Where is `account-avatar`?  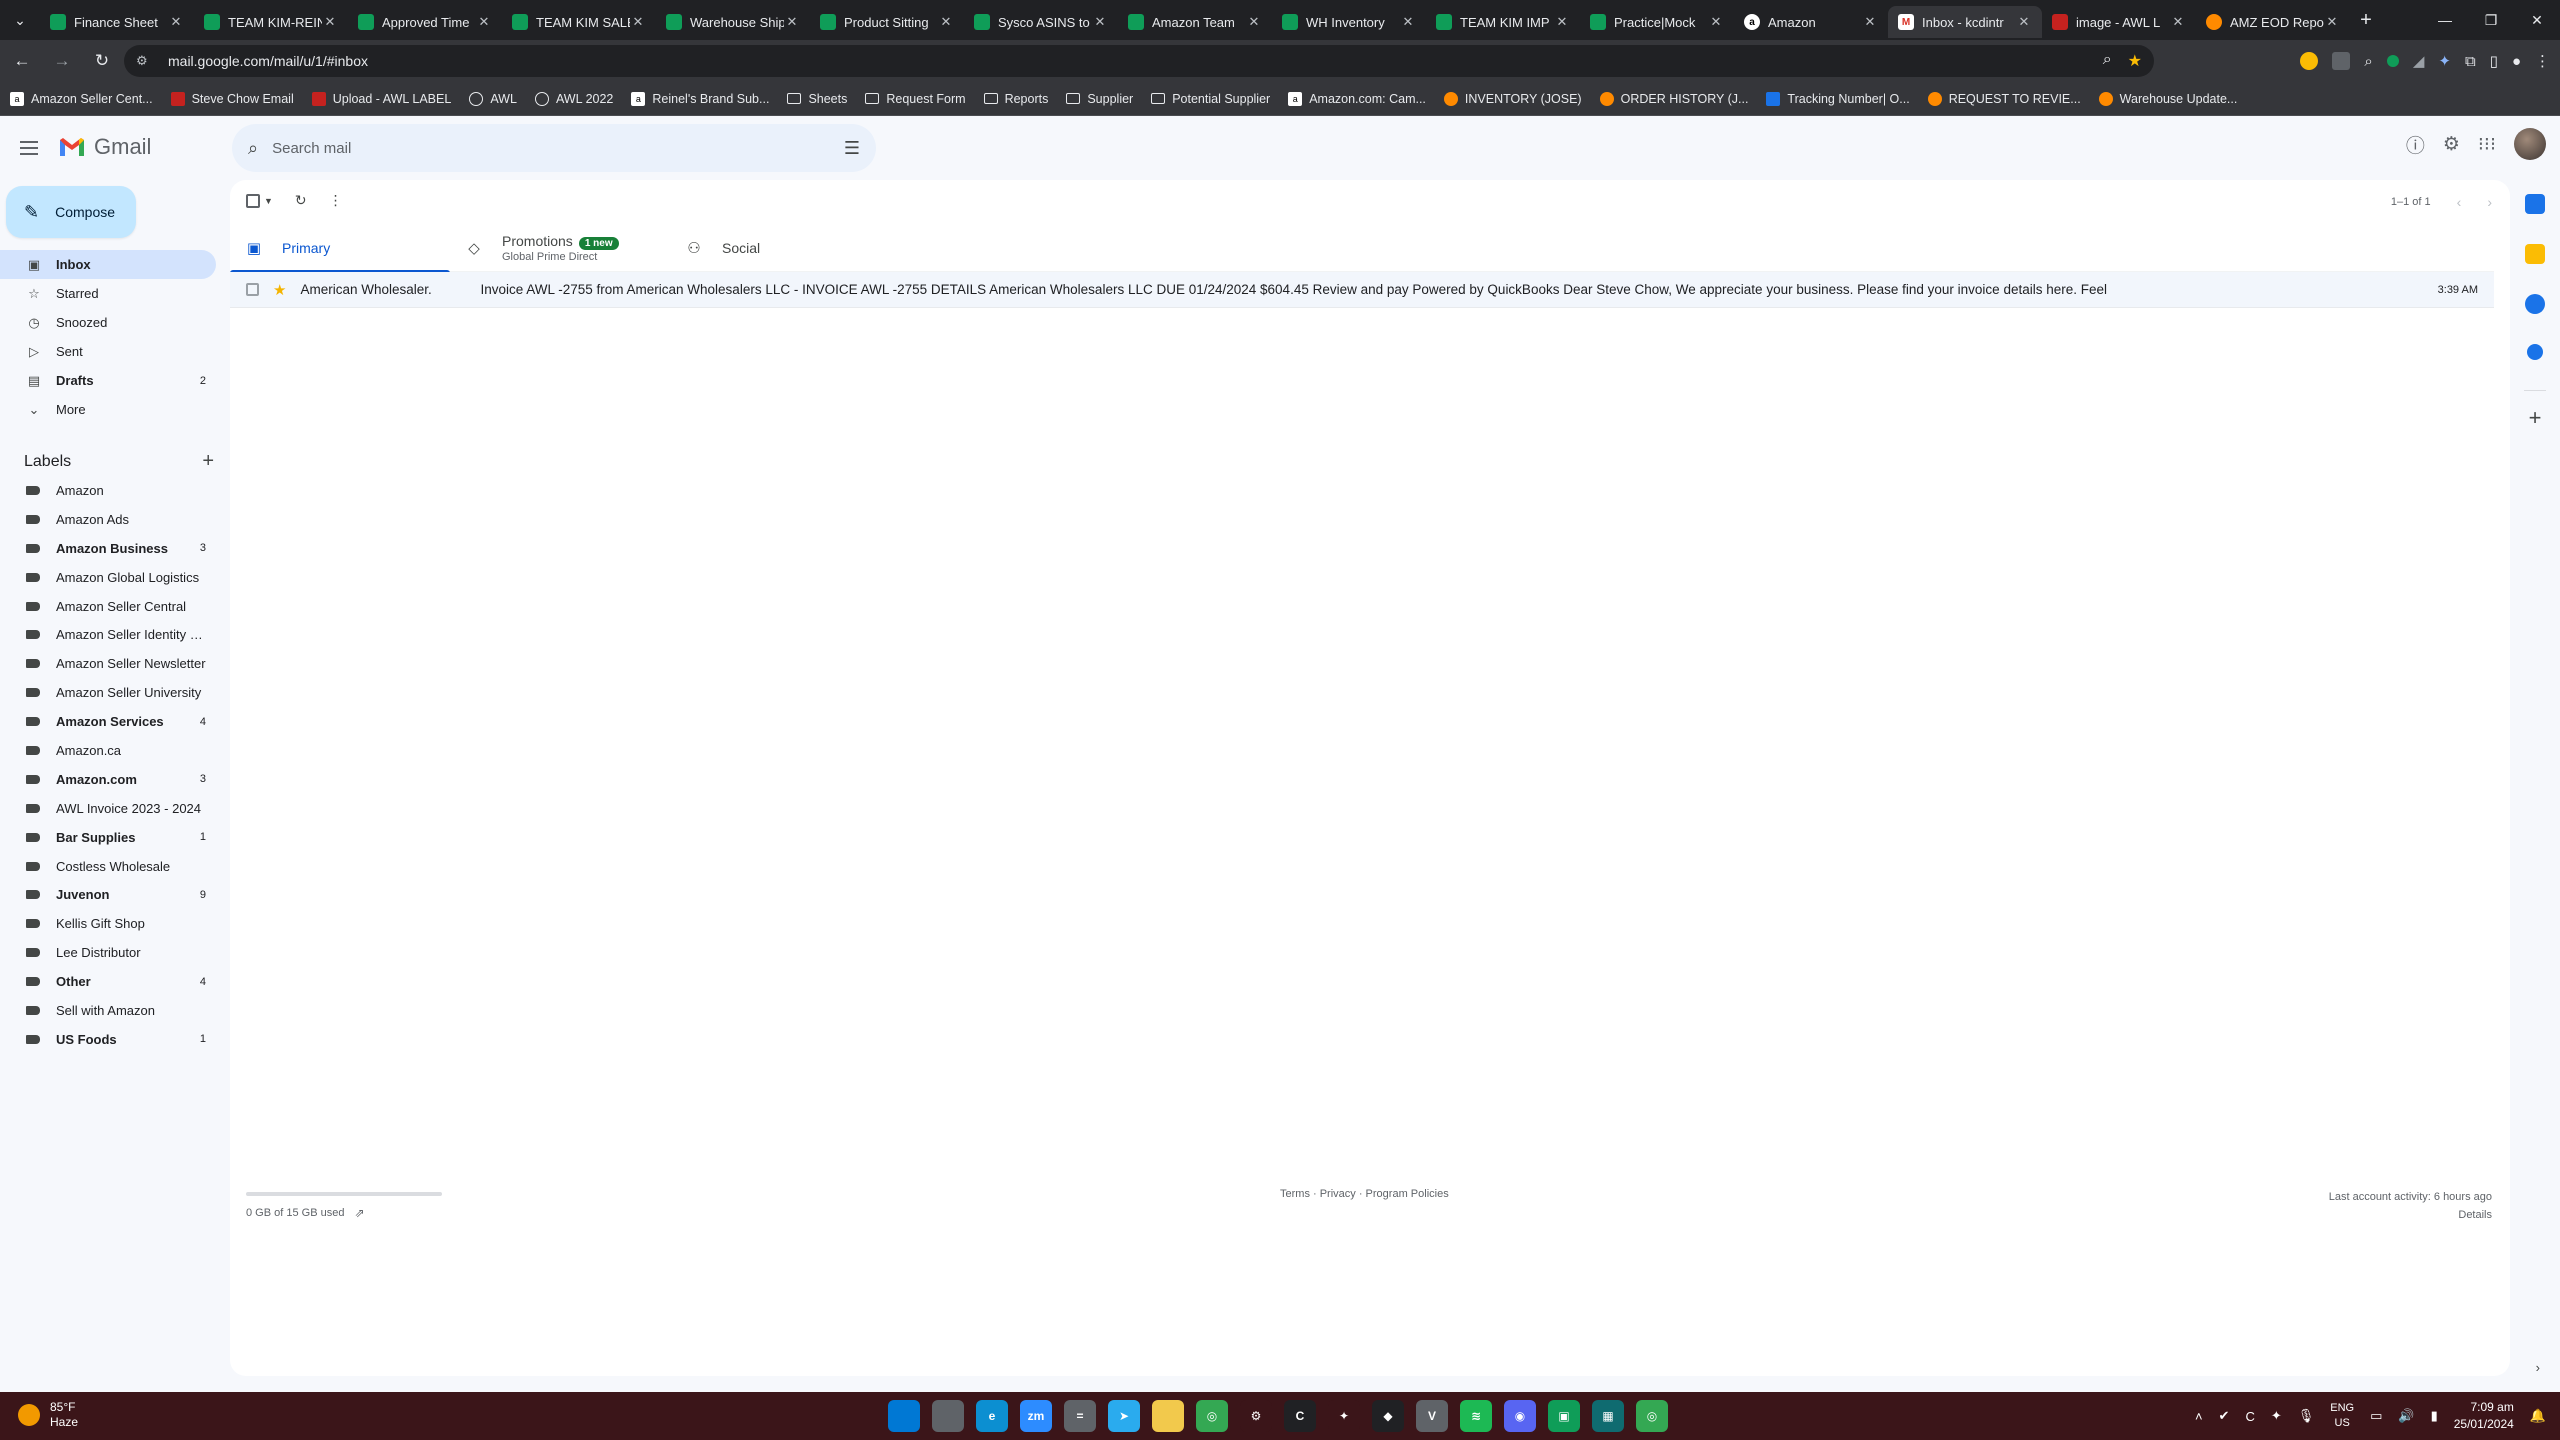
account-avatar is located at coordinates (2530, 144).